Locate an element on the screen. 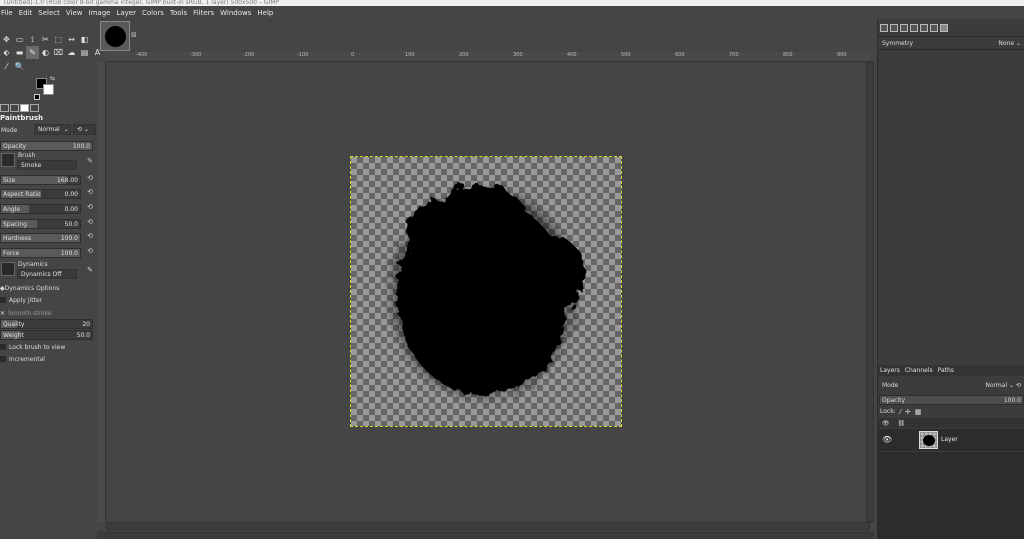 Image resolution: width=1024 pixels, height=539 pixels. force-reset-icon: ⟲ is located at coordinates (90, 252).